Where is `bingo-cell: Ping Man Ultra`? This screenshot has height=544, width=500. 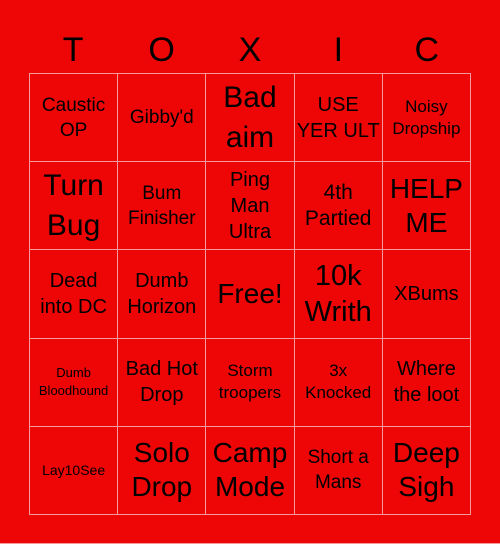
bingo-cell: Ping Man Ultra is located at coordinates (250, 206).